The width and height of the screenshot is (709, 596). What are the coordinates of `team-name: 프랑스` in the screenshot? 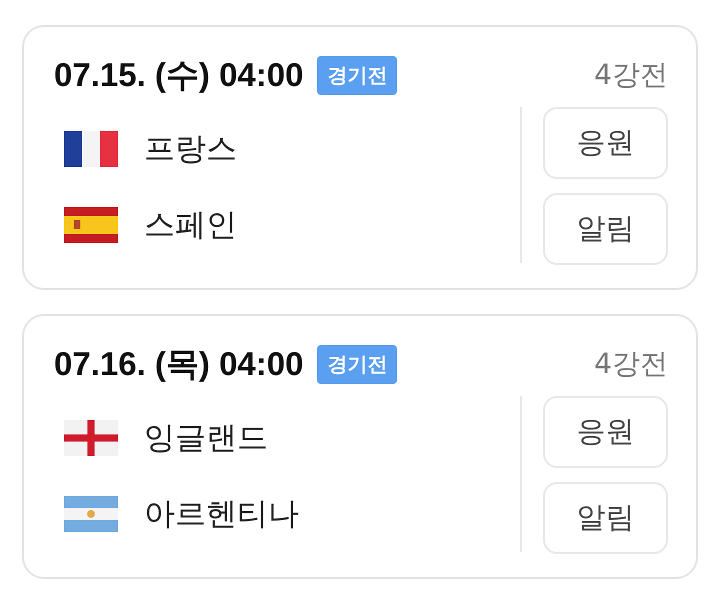 It's located at (190, 149).